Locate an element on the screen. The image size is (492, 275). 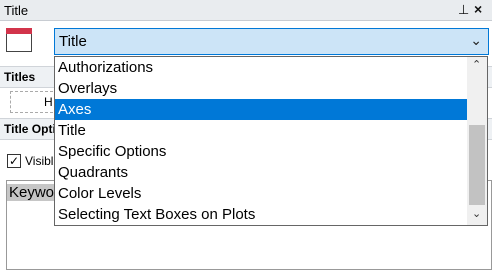
title-options-header-label: Title Opti is located at coordinates (30, 129).